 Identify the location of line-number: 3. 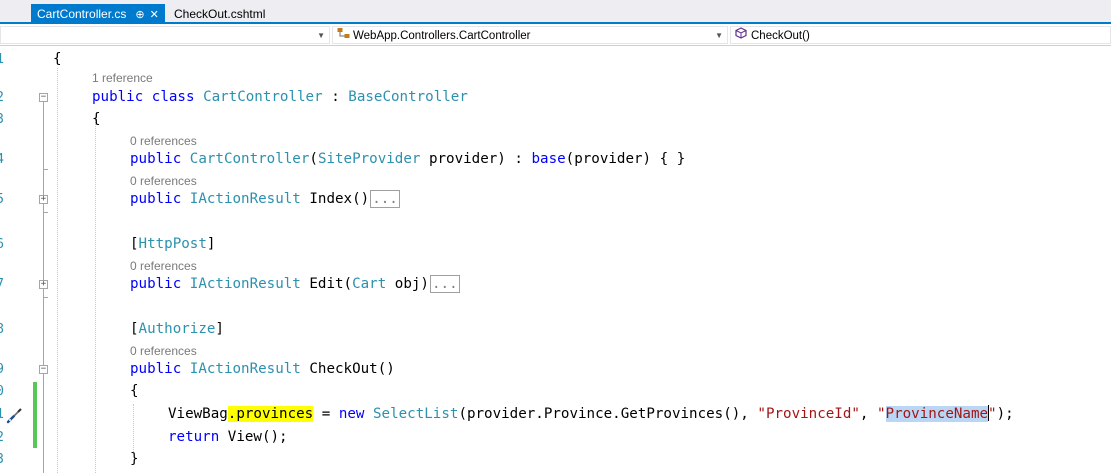
(2, 459).